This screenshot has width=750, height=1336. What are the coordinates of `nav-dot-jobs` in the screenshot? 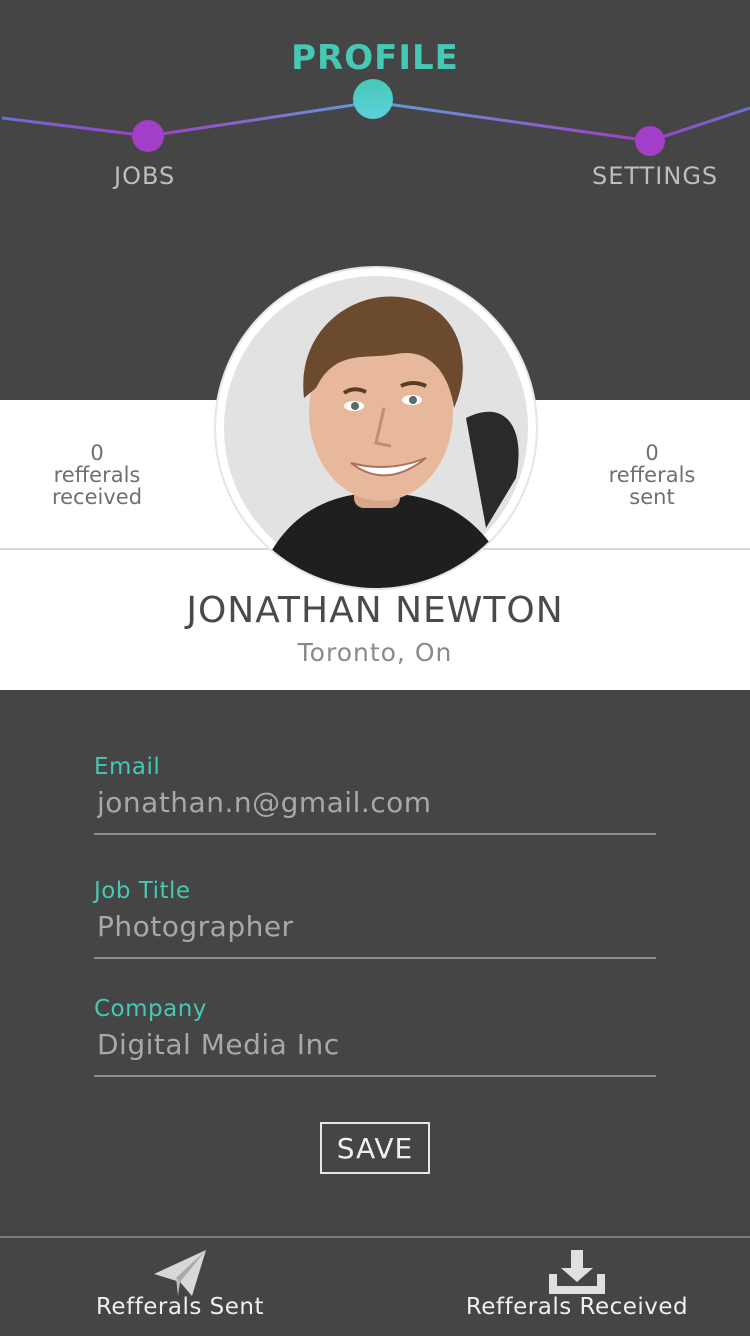 It's located at (148, 136).